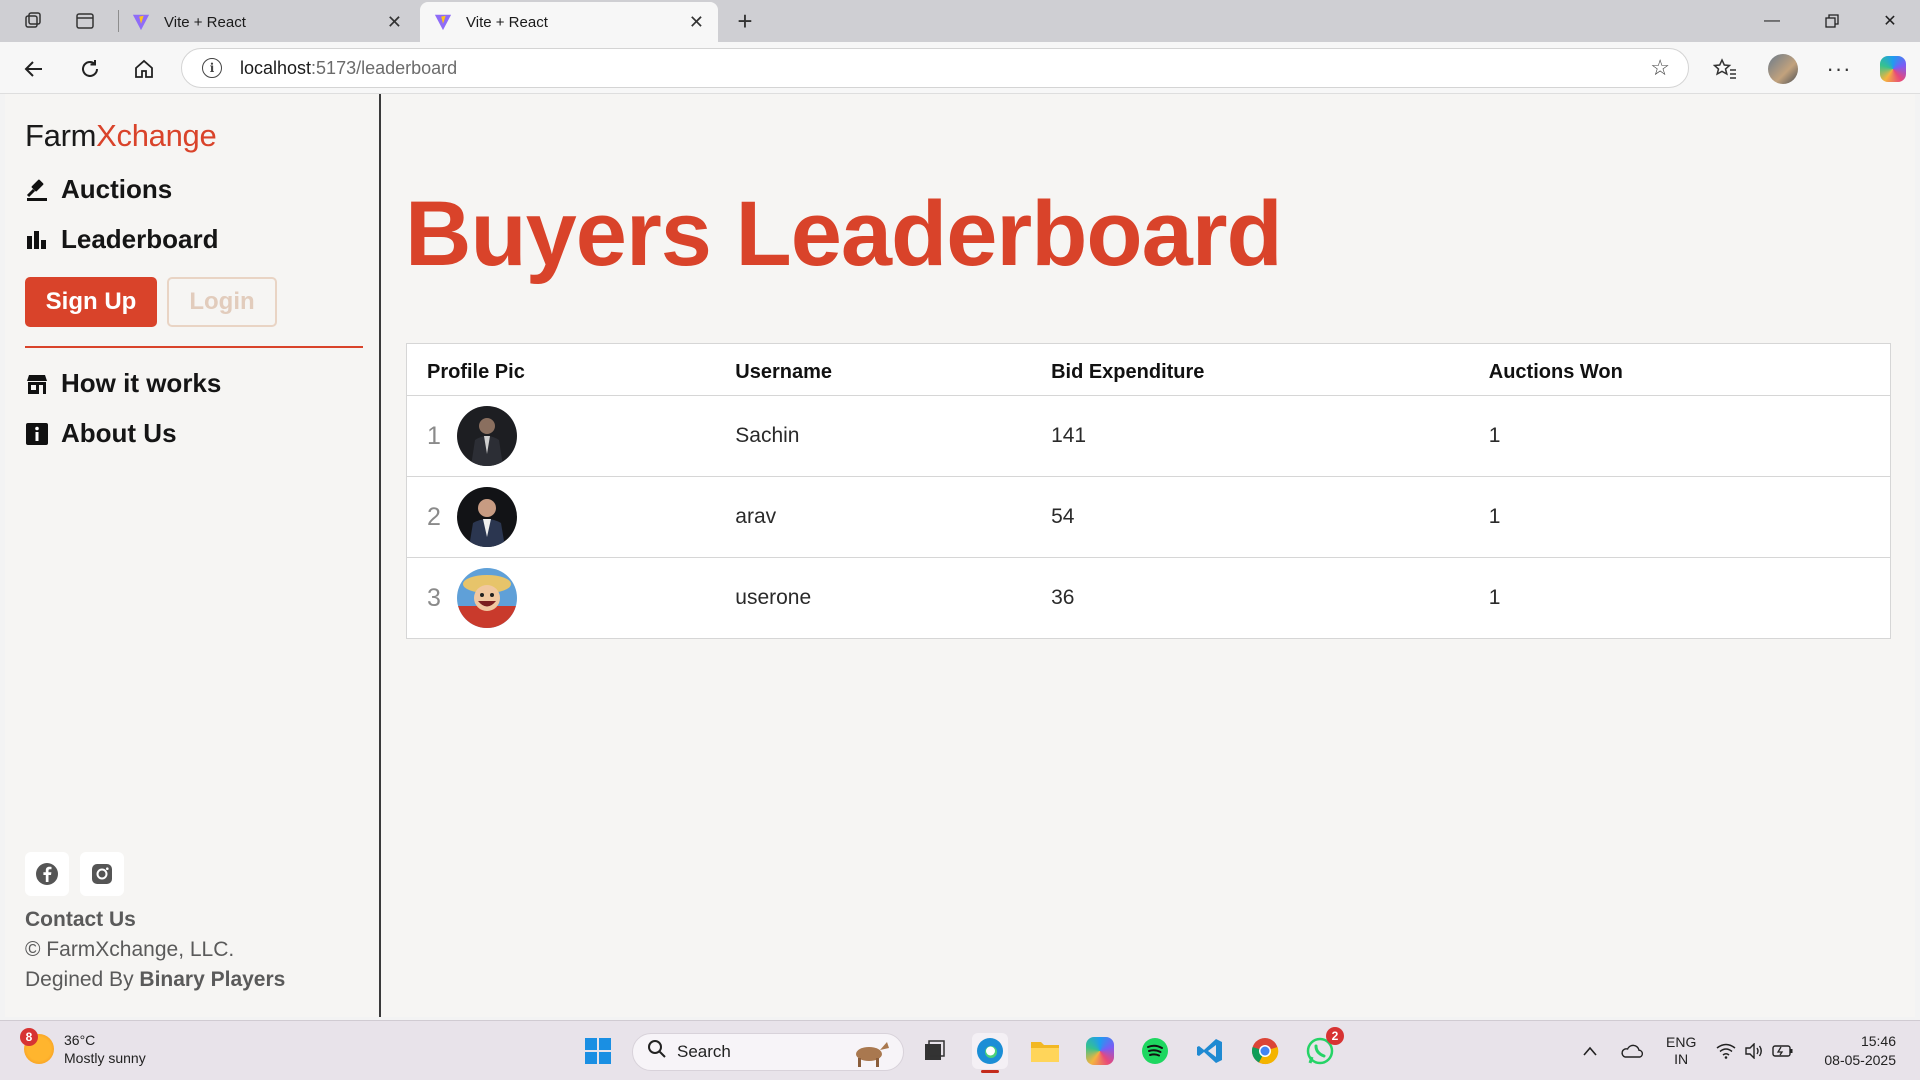  Describe the element at coordinates (156, 135) in the screenshot. I see `brand-part2: Xchange` at that location.